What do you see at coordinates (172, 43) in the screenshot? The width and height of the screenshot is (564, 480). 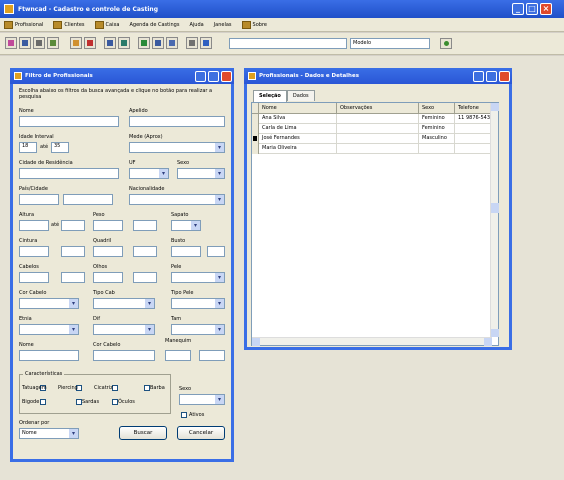 I see `casting-button` at bounding box center [172, 43].